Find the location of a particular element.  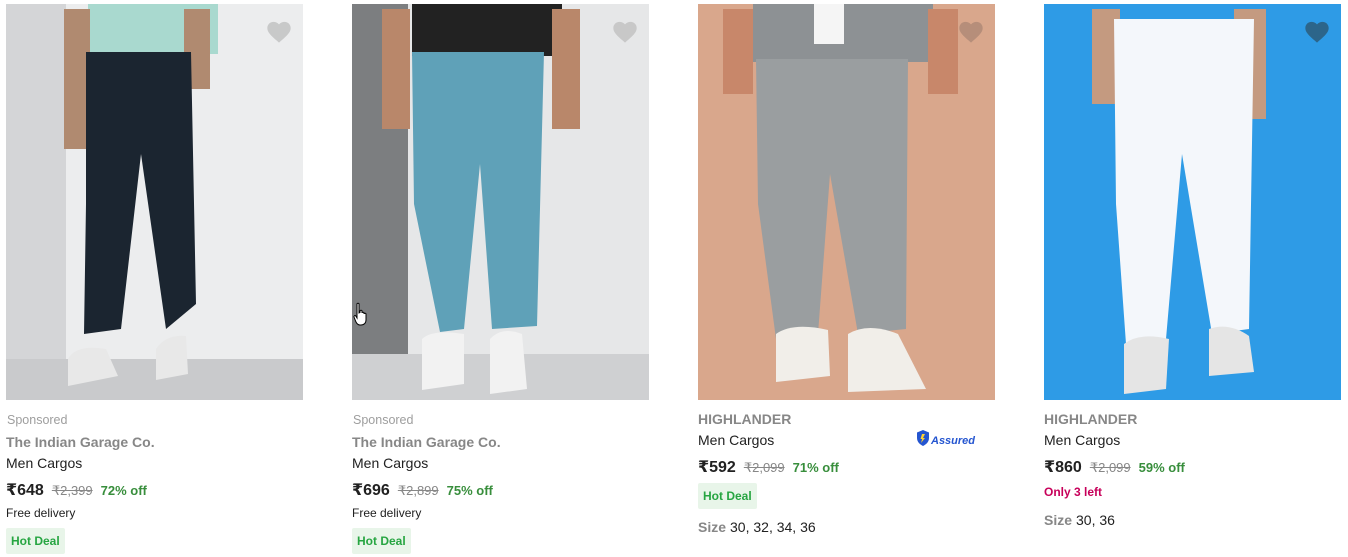

original-price: ₹2,399 is located at coordinates (72, 490).